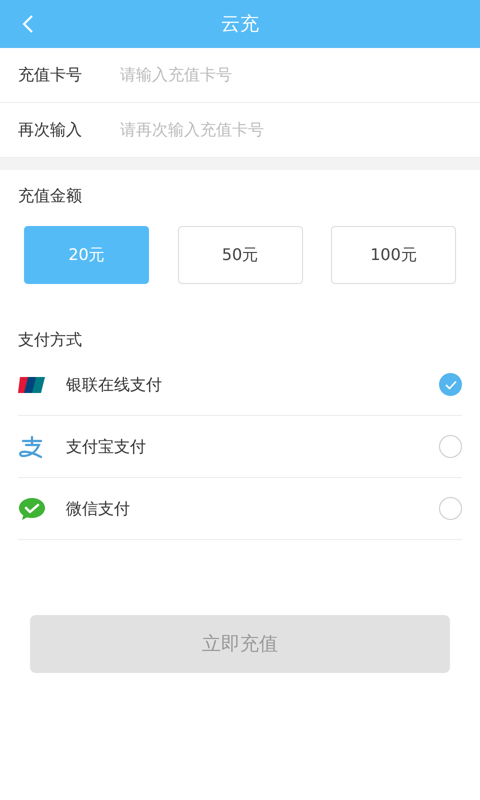 The width and height of the screenshot is (480, 800). Describe the element at coordinates (50, 340) in the screenshot. I see `section-title: 支付方式` at that location.